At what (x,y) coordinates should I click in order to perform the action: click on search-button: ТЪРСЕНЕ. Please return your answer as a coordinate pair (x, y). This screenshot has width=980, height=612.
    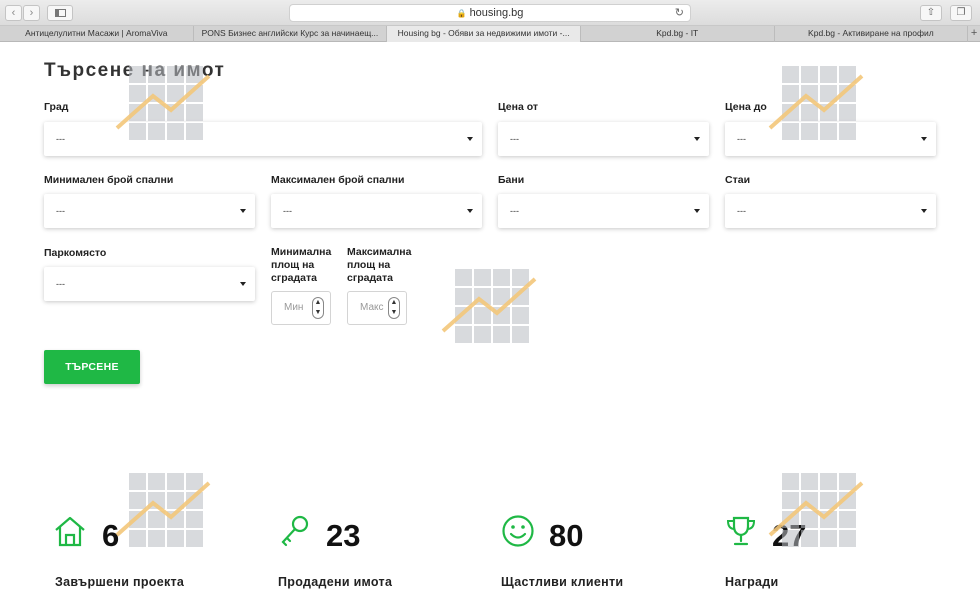
    Looking at the image, I should click on (92, 367).